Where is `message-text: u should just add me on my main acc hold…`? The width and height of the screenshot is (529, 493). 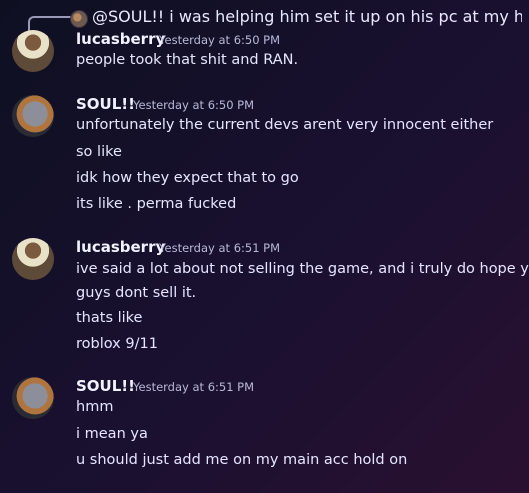
message-text: u should just add me on my main acc hold… is located at coordinates (242, 460).